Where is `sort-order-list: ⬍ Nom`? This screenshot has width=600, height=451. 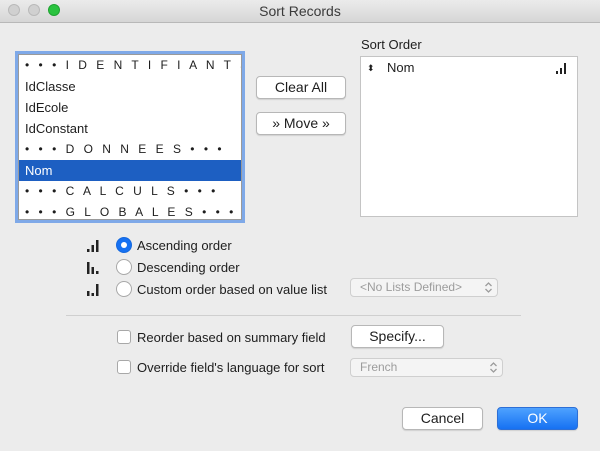
sort-order-list: ⬍ Nom is located at coordinates (469, 136).